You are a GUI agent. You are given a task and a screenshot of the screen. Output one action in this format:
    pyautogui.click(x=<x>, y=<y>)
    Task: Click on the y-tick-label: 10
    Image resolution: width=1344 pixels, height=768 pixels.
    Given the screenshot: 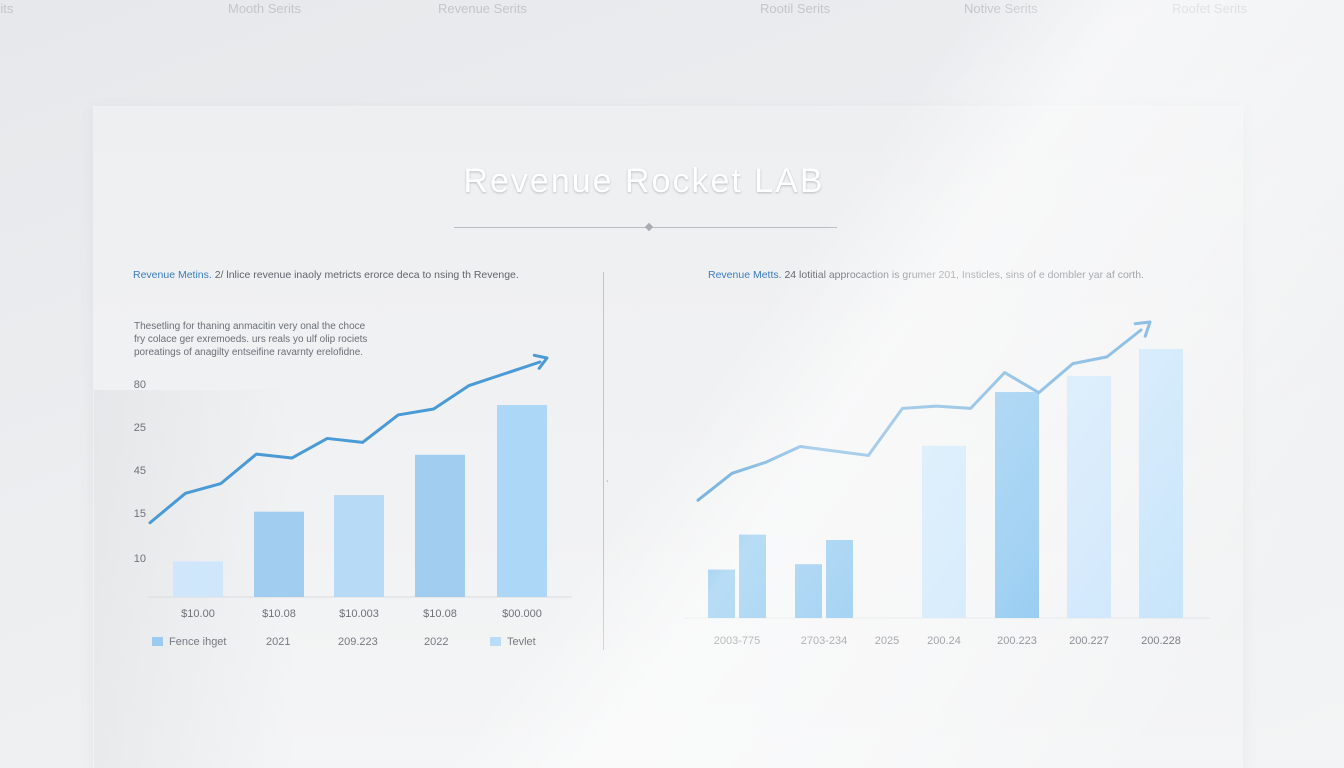 What is the action you would take?
    pyautogui.click(x=140, y=559)
    